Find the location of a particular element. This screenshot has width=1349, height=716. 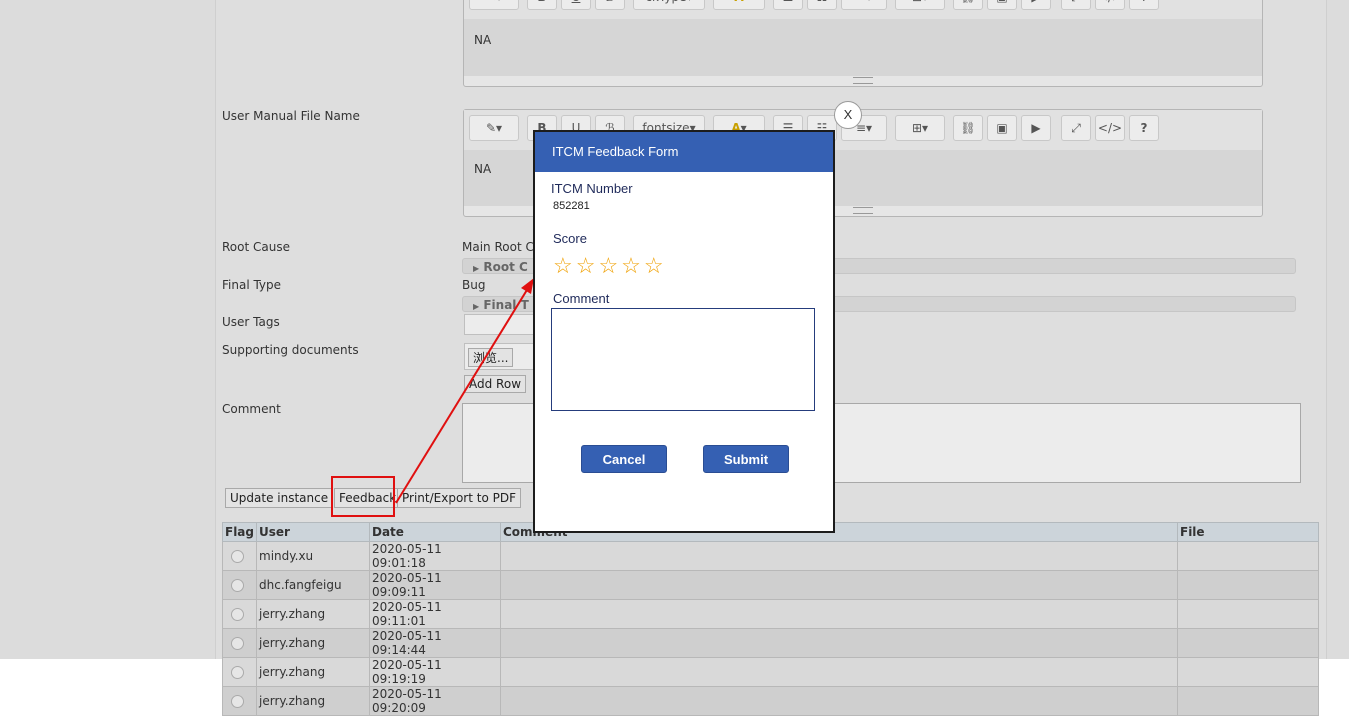

user-manual-label: User Manual File Name is located at coordinates (291, 116).